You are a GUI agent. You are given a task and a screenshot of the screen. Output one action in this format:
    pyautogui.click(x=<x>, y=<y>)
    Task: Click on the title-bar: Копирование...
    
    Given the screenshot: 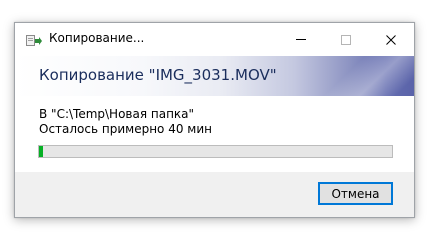 What is the action you would take?
    pyautogui.click(x=214, y=39)
    